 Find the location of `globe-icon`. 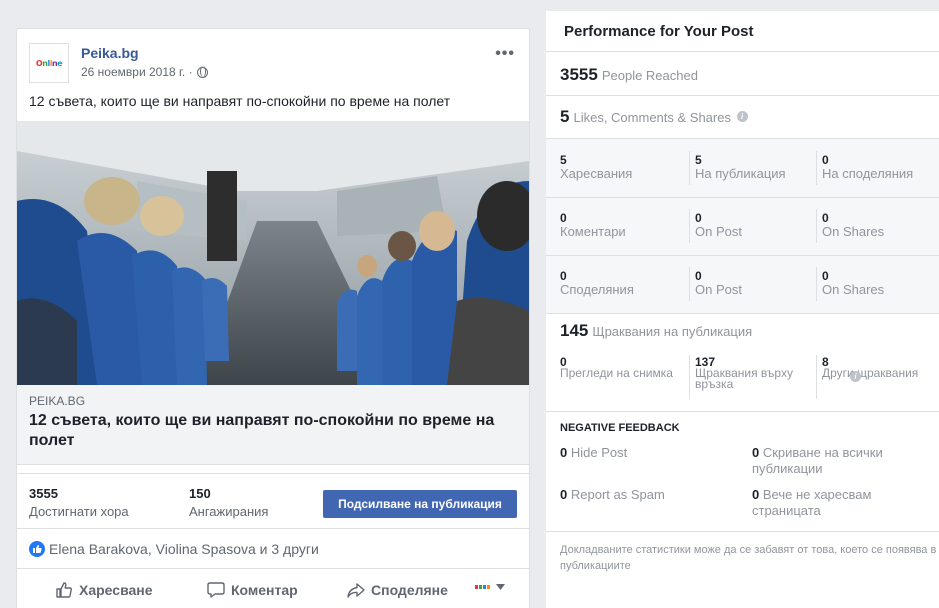

globe-icon is located at coordinates (202, 72).